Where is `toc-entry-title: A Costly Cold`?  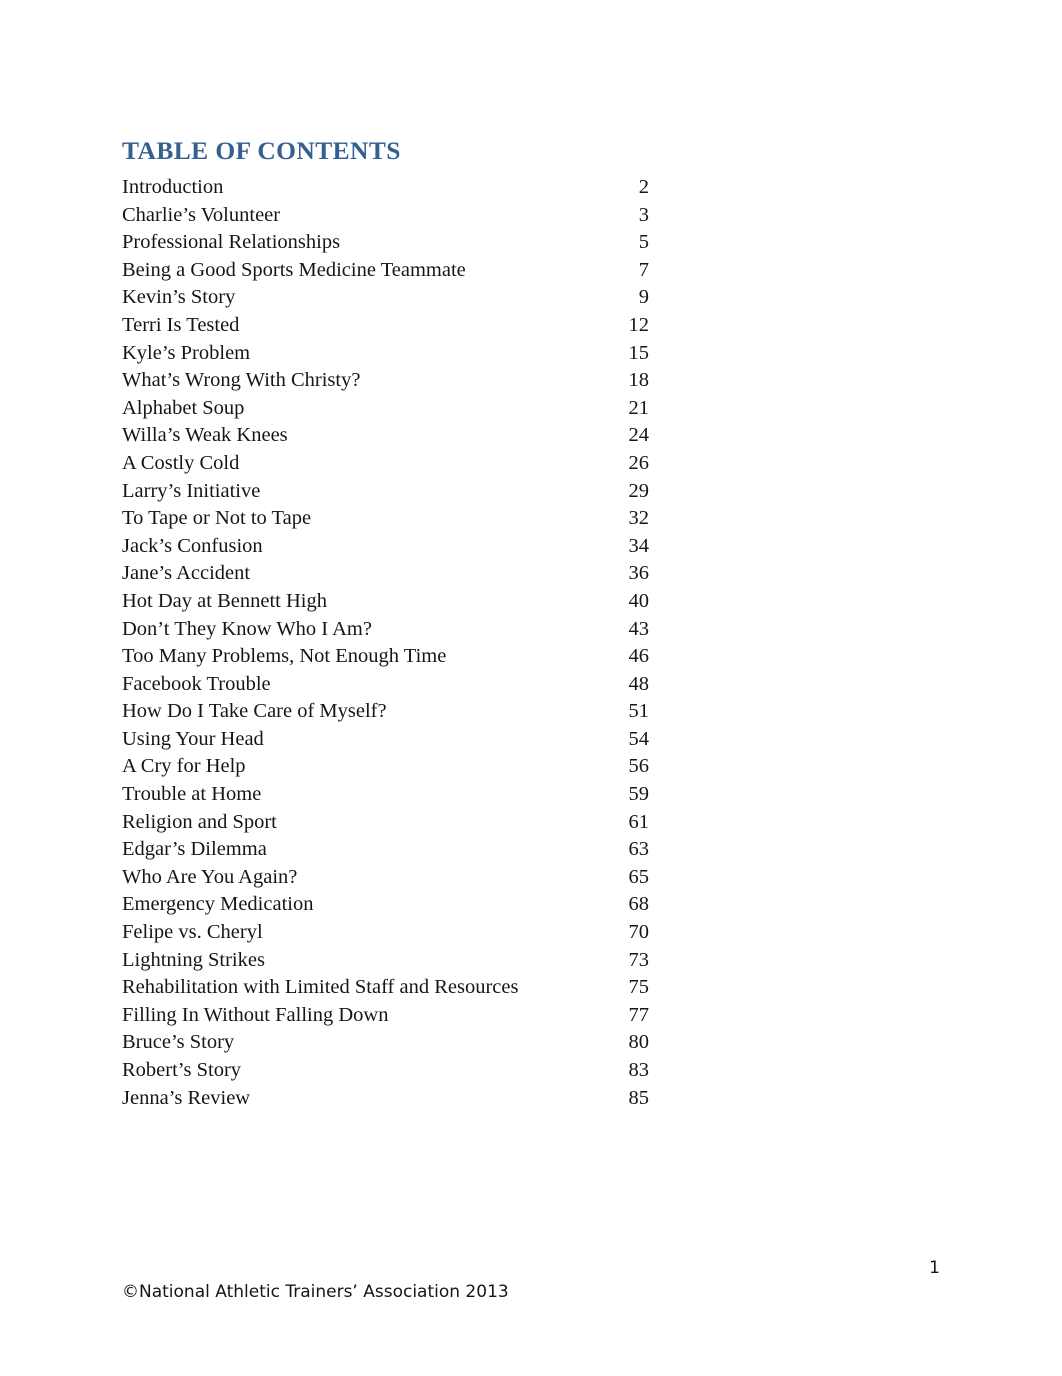
toc-entry-title: A Costly Cold is located at coordinates (181, 462).